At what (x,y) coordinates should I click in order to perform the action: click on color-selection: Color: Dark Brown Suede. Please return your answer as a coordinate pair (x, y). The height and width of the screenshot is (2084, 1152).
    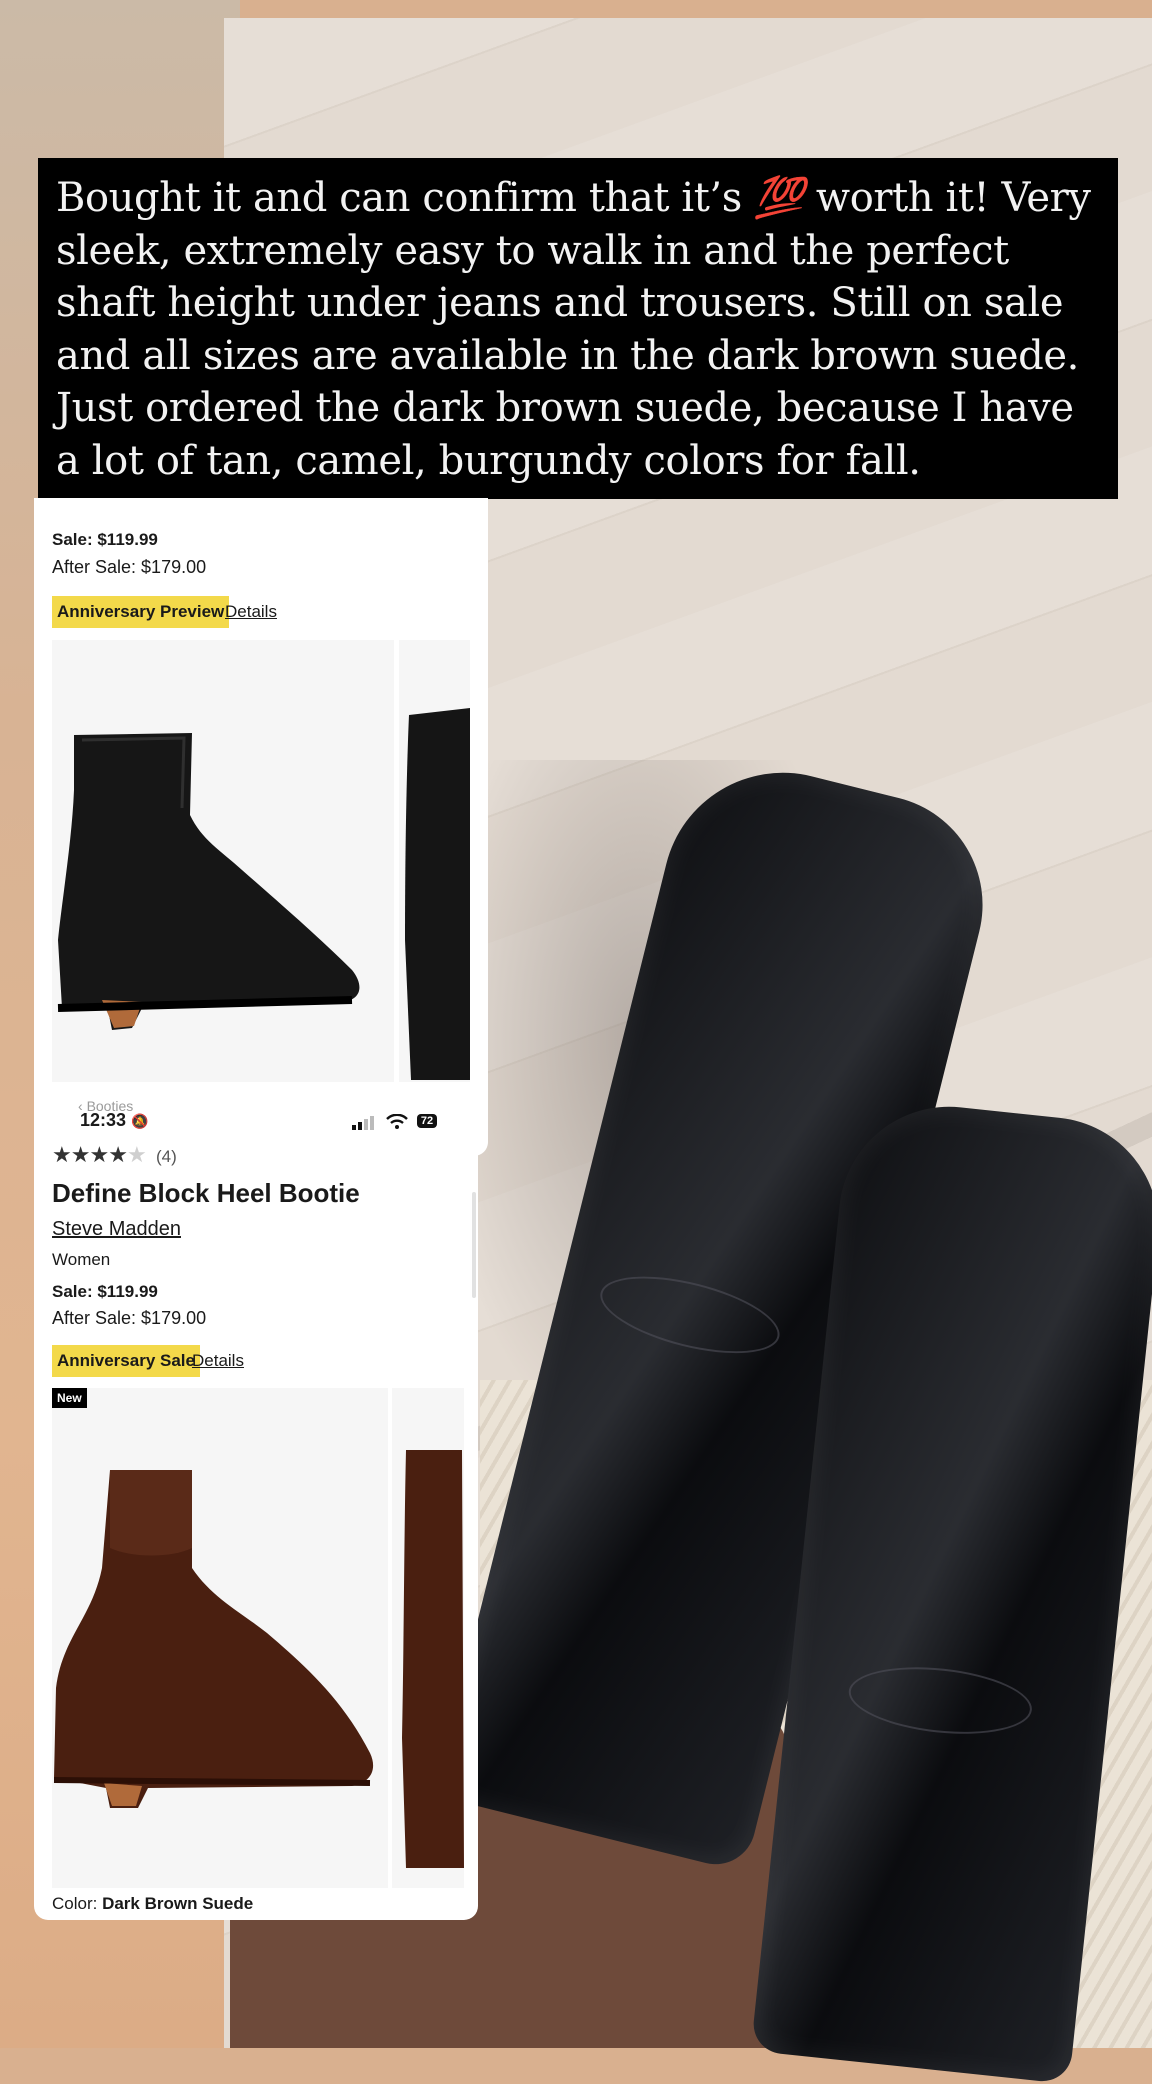
    Looking at the image, I should click on (152, 1904).